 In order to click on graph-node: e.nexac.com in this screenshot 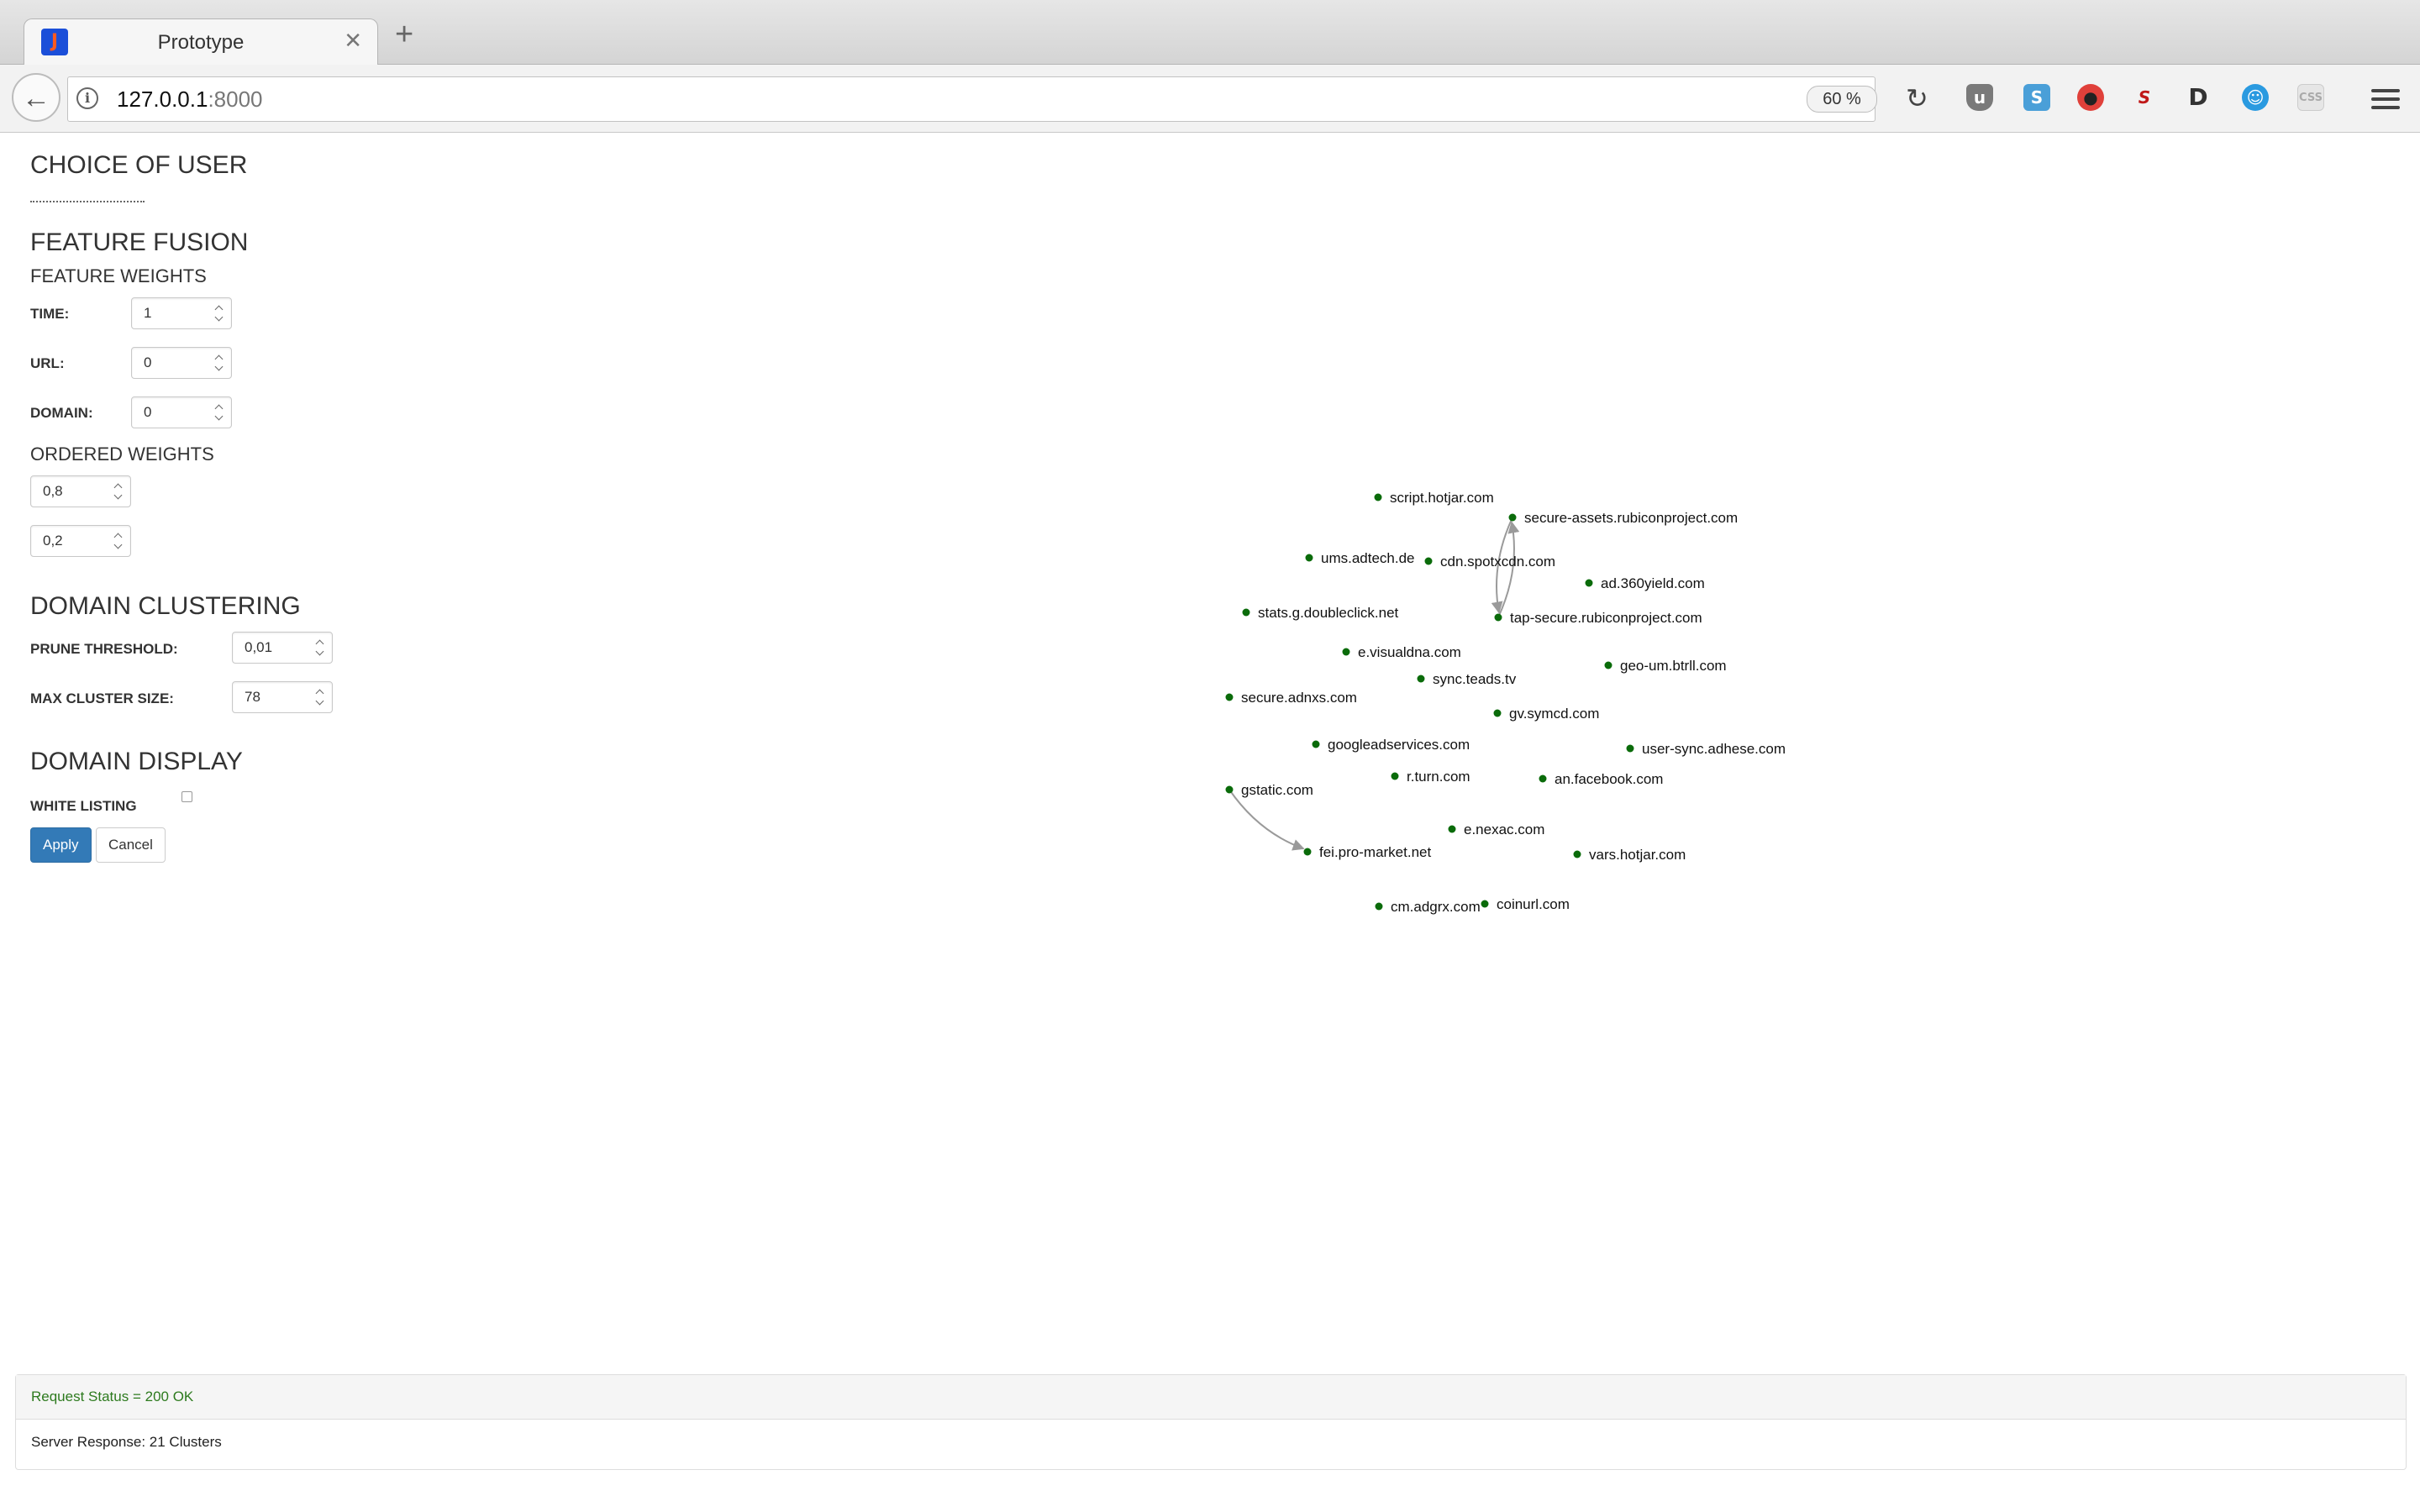, I will do `click(1497, 829)`.